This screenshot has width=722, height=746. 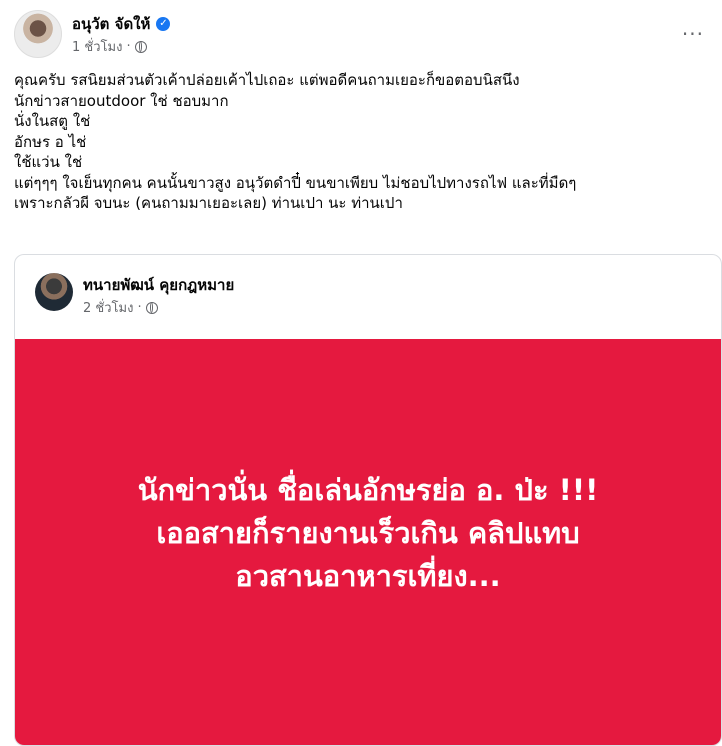 What do you see at coordinates (163, 24) in the screenshot?
I see `verified-badge-icon: ✓` at bounding box center [163, 24].